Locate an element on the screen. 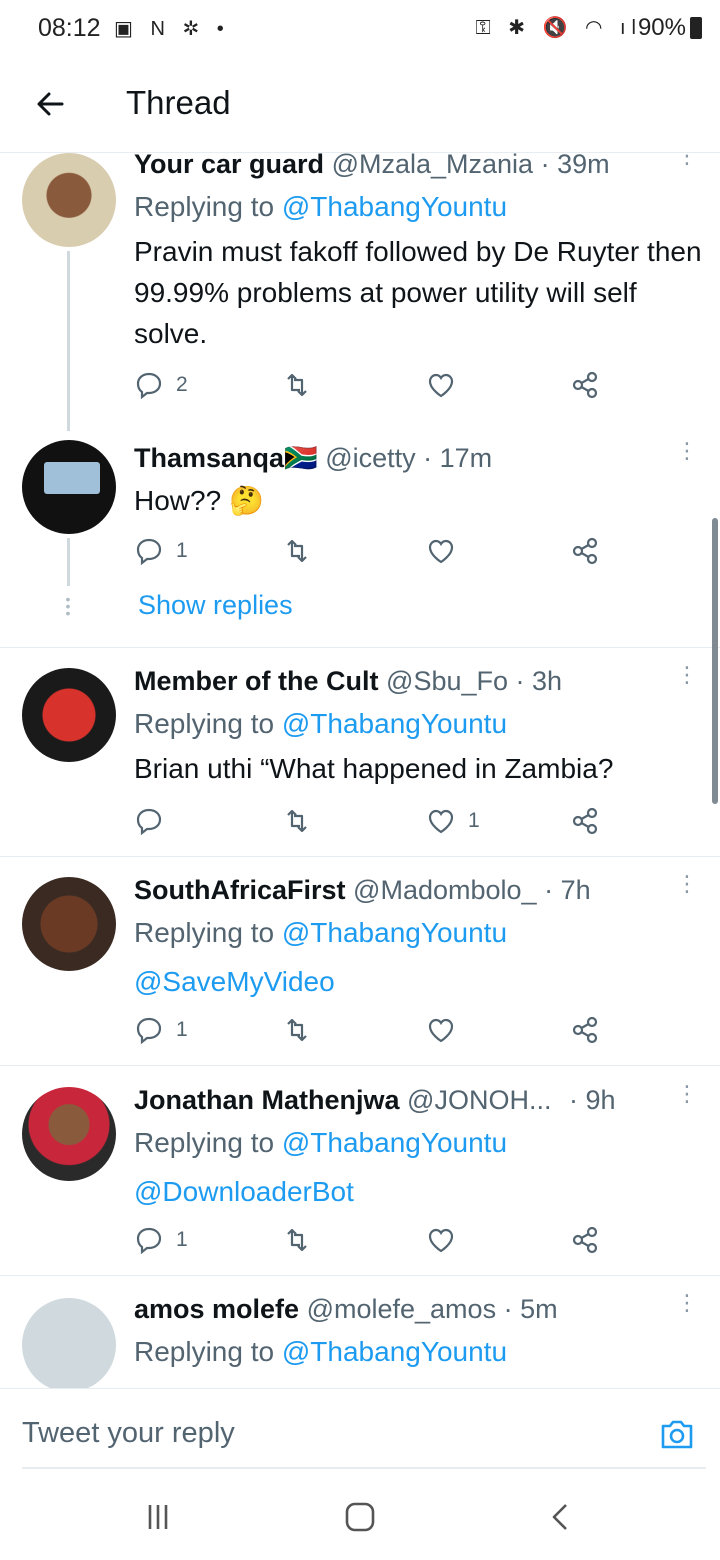 Image resolution: width=720 pixels, height=1560 pixels. camera-icon is located at coordinates (677, 1434).